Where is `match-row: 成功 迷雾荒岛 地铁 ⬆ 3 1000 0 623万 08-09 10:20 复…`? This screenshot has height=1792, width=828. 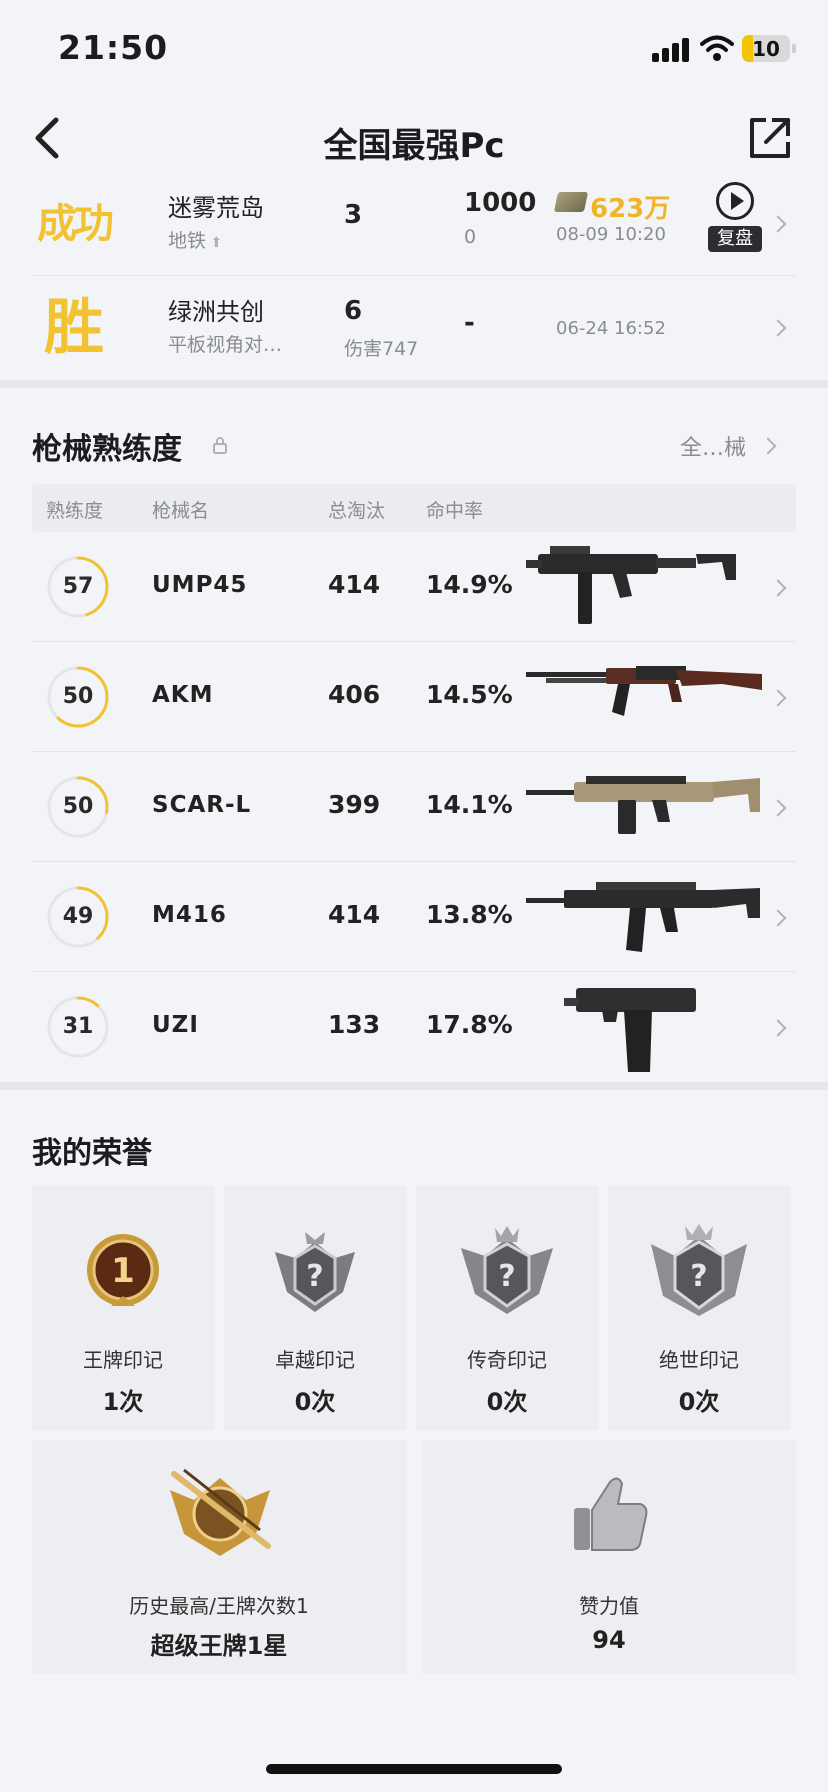 match-row: 成功 迷雾荒岛 地铁 ⬆ 3 1000 0 623万 08-09 10:20 复… is located at coordinates (414, 224).